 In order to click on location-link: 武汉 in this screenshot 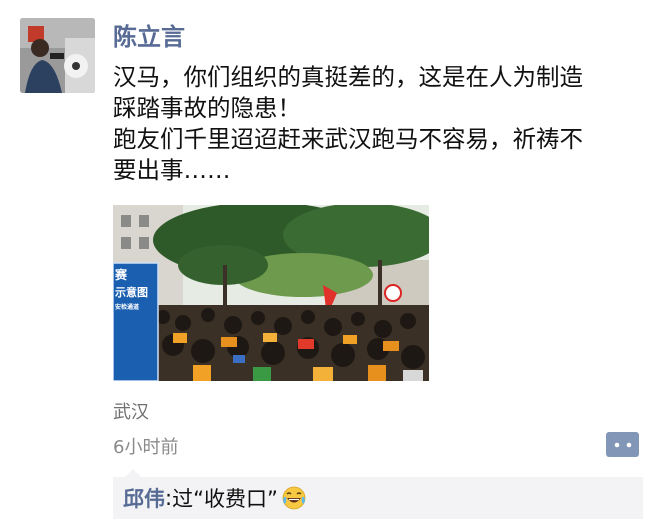, I will do `click(131, 411)`.